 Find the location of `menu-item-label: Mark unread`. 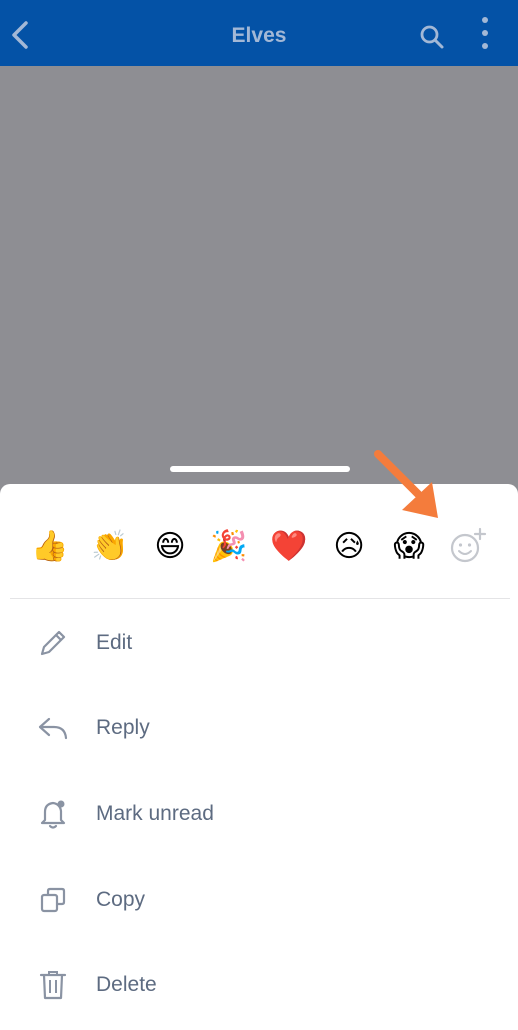

menu-item-label: Mark unread is located at coordinates (155, 813).